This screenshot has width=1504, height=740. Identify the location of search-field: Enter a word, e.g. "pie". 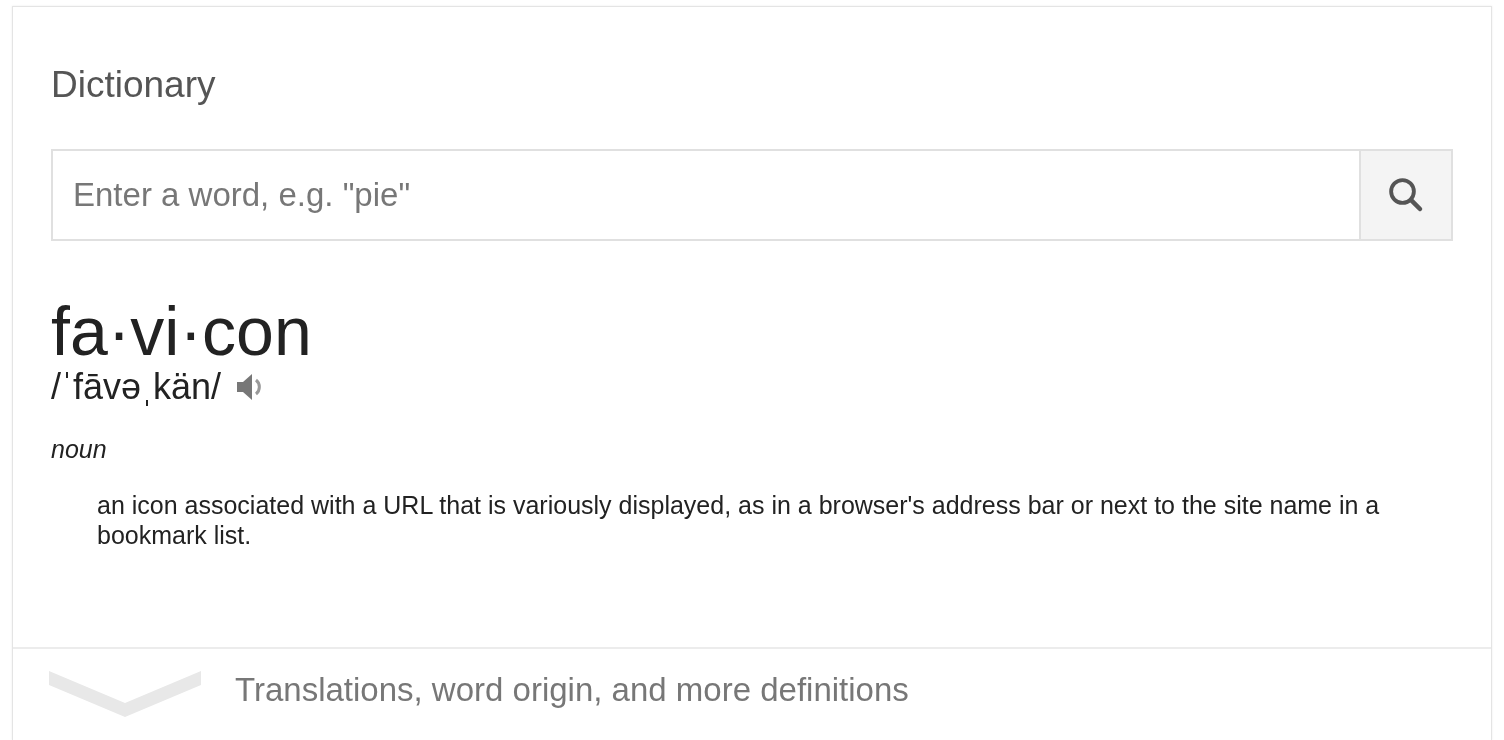
(705, 195).